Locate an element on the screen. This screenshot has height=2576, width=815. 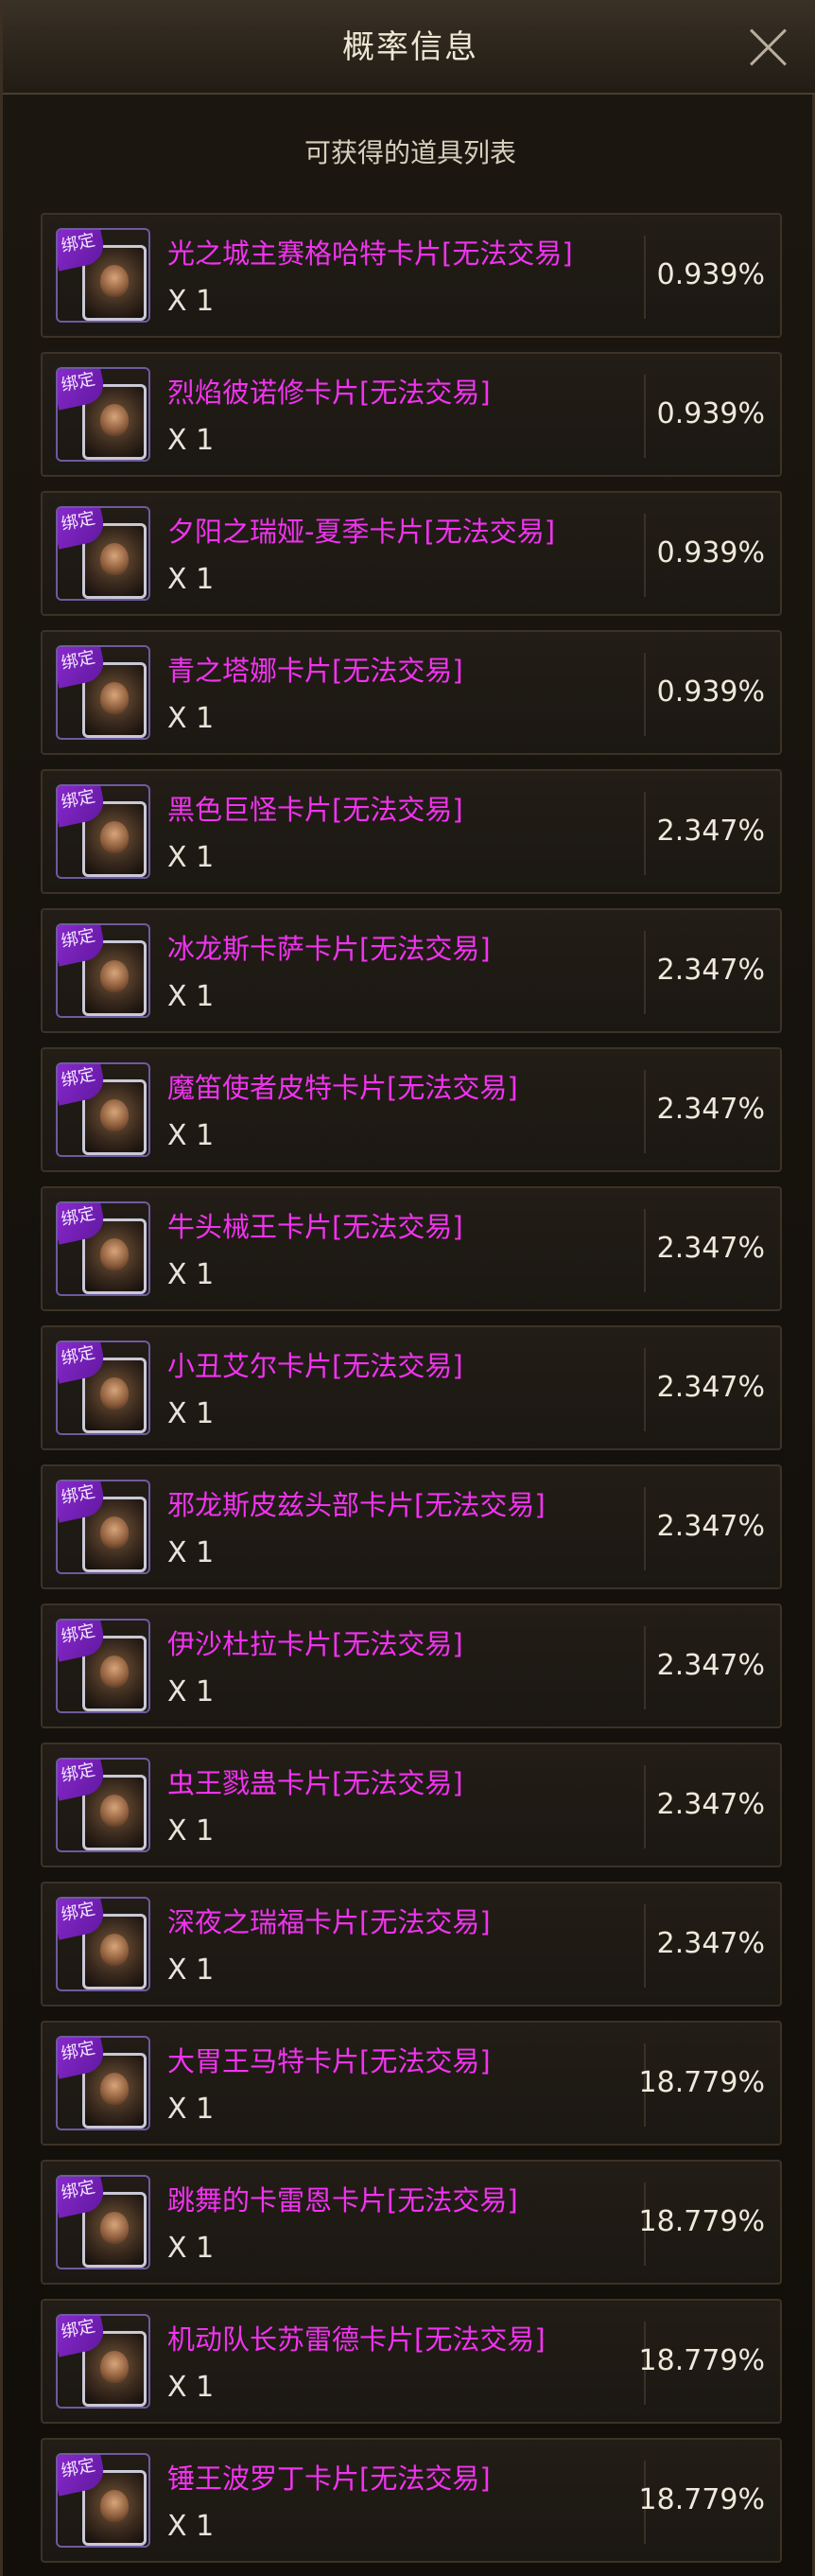
window-title: 概率信息 is located at coordinates (410, 47).